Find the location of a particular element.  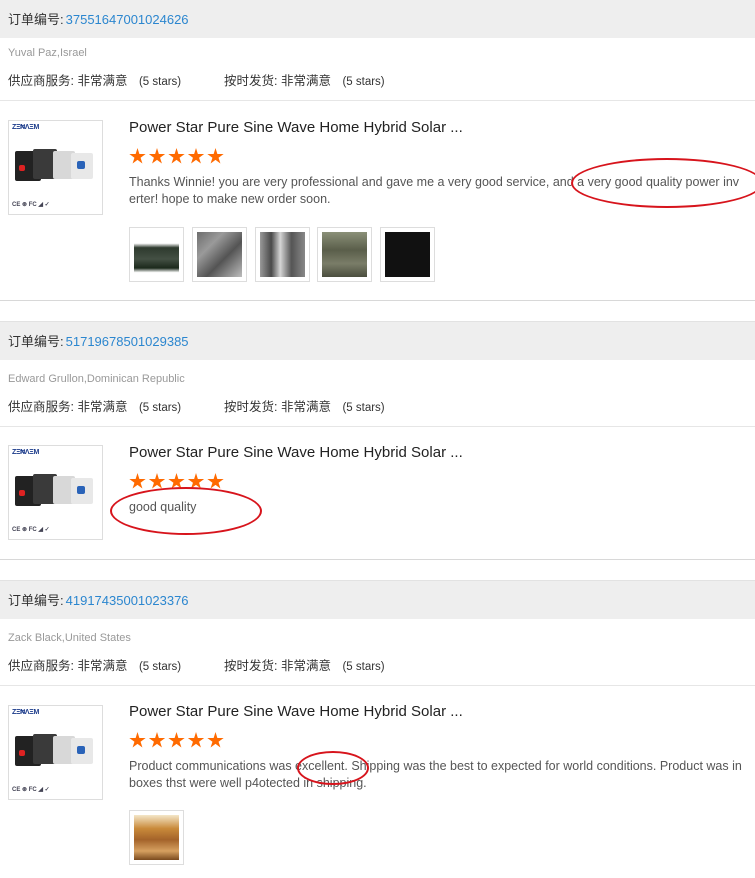

order-number-link: 51719678501029385 is located at coordinates (127, 341).